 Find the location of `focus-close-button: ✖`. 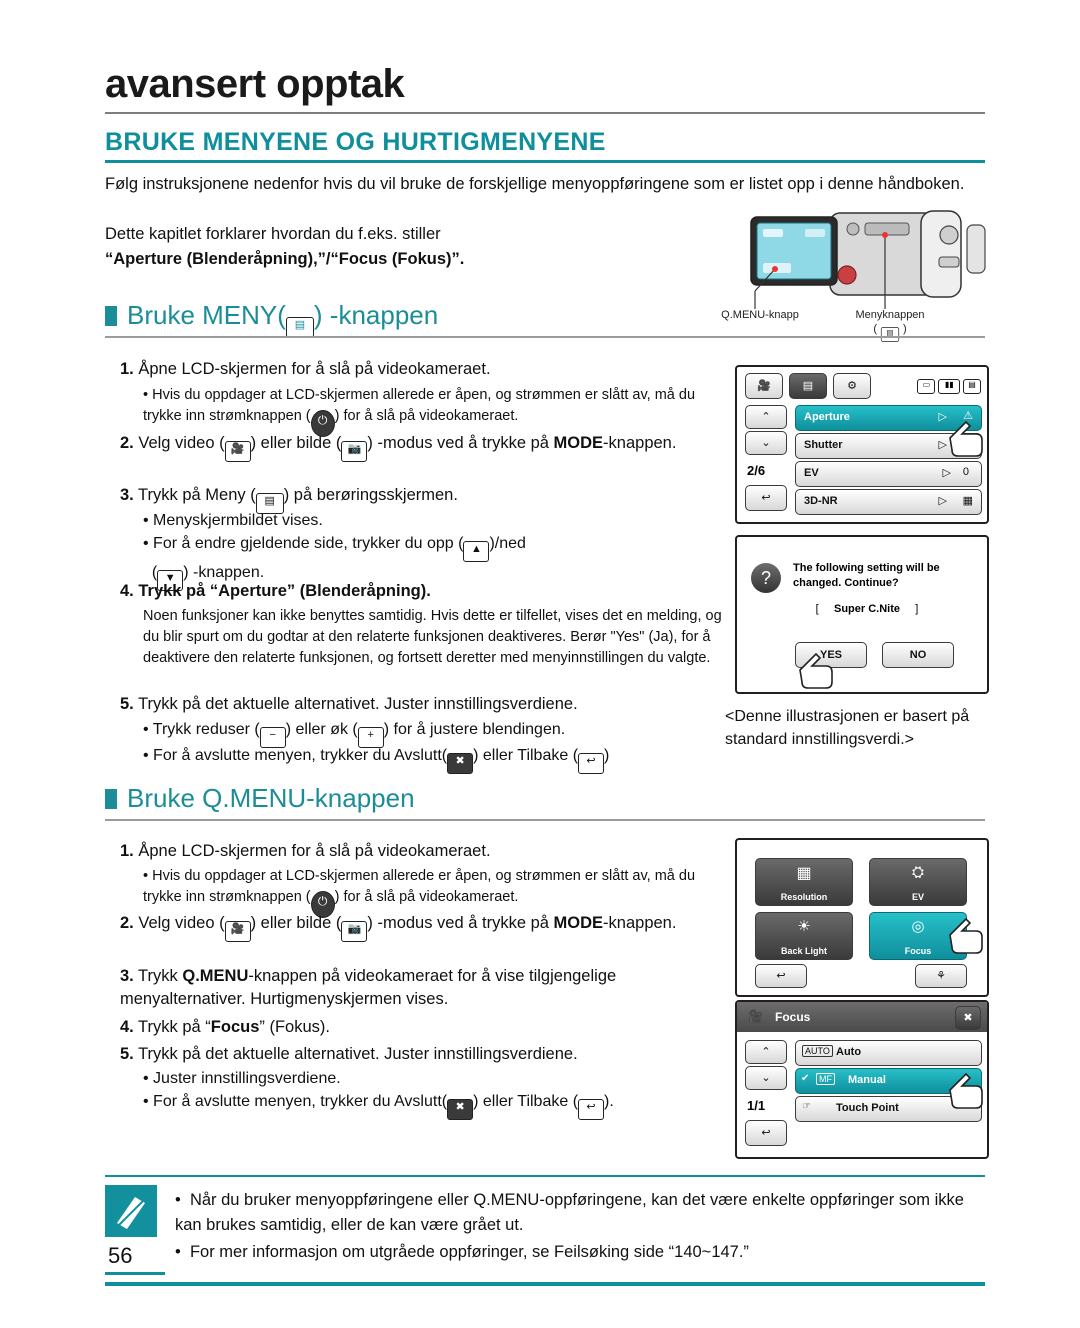

focus-close-button: ✖ is located at coordinates (968, 1018).